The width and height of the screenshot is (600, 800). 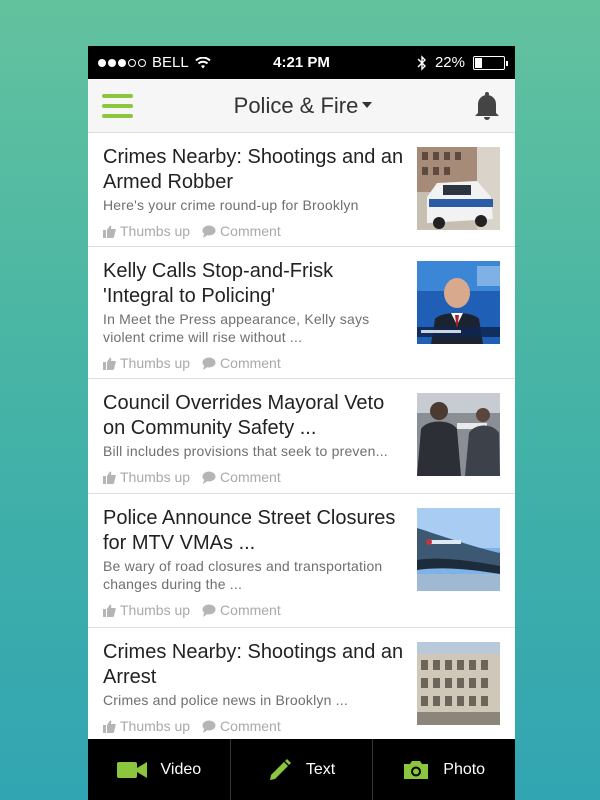 I want to click on battery-icon, so click(x=490, y=62).